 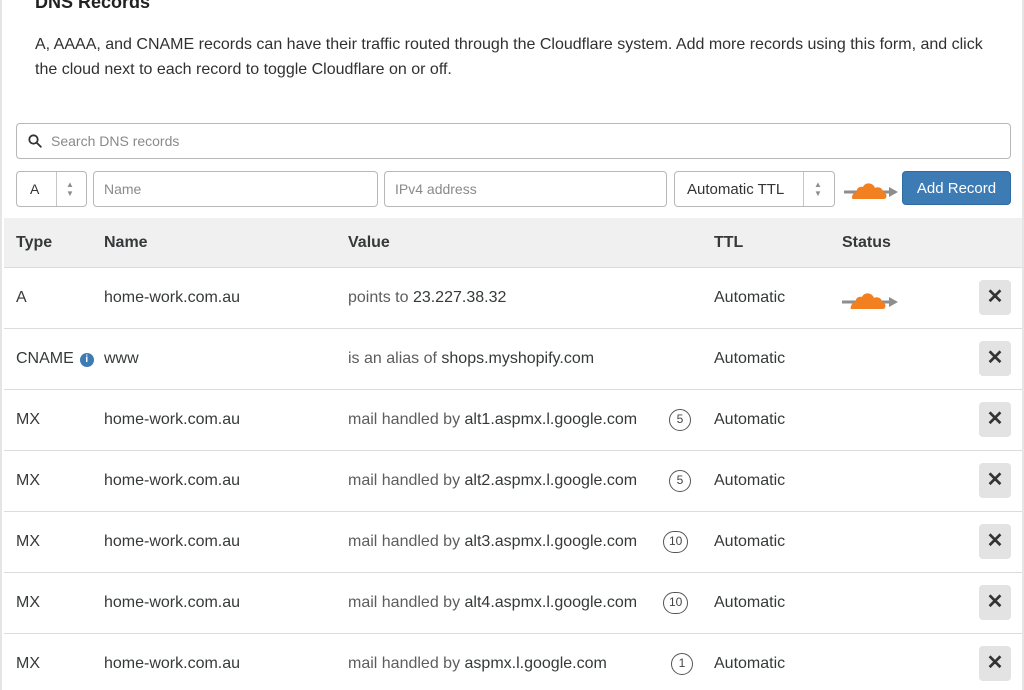 What do you see at coordinates (235, 189) in the screenshot?
I see `name-input` at bounding box center [235, 189].